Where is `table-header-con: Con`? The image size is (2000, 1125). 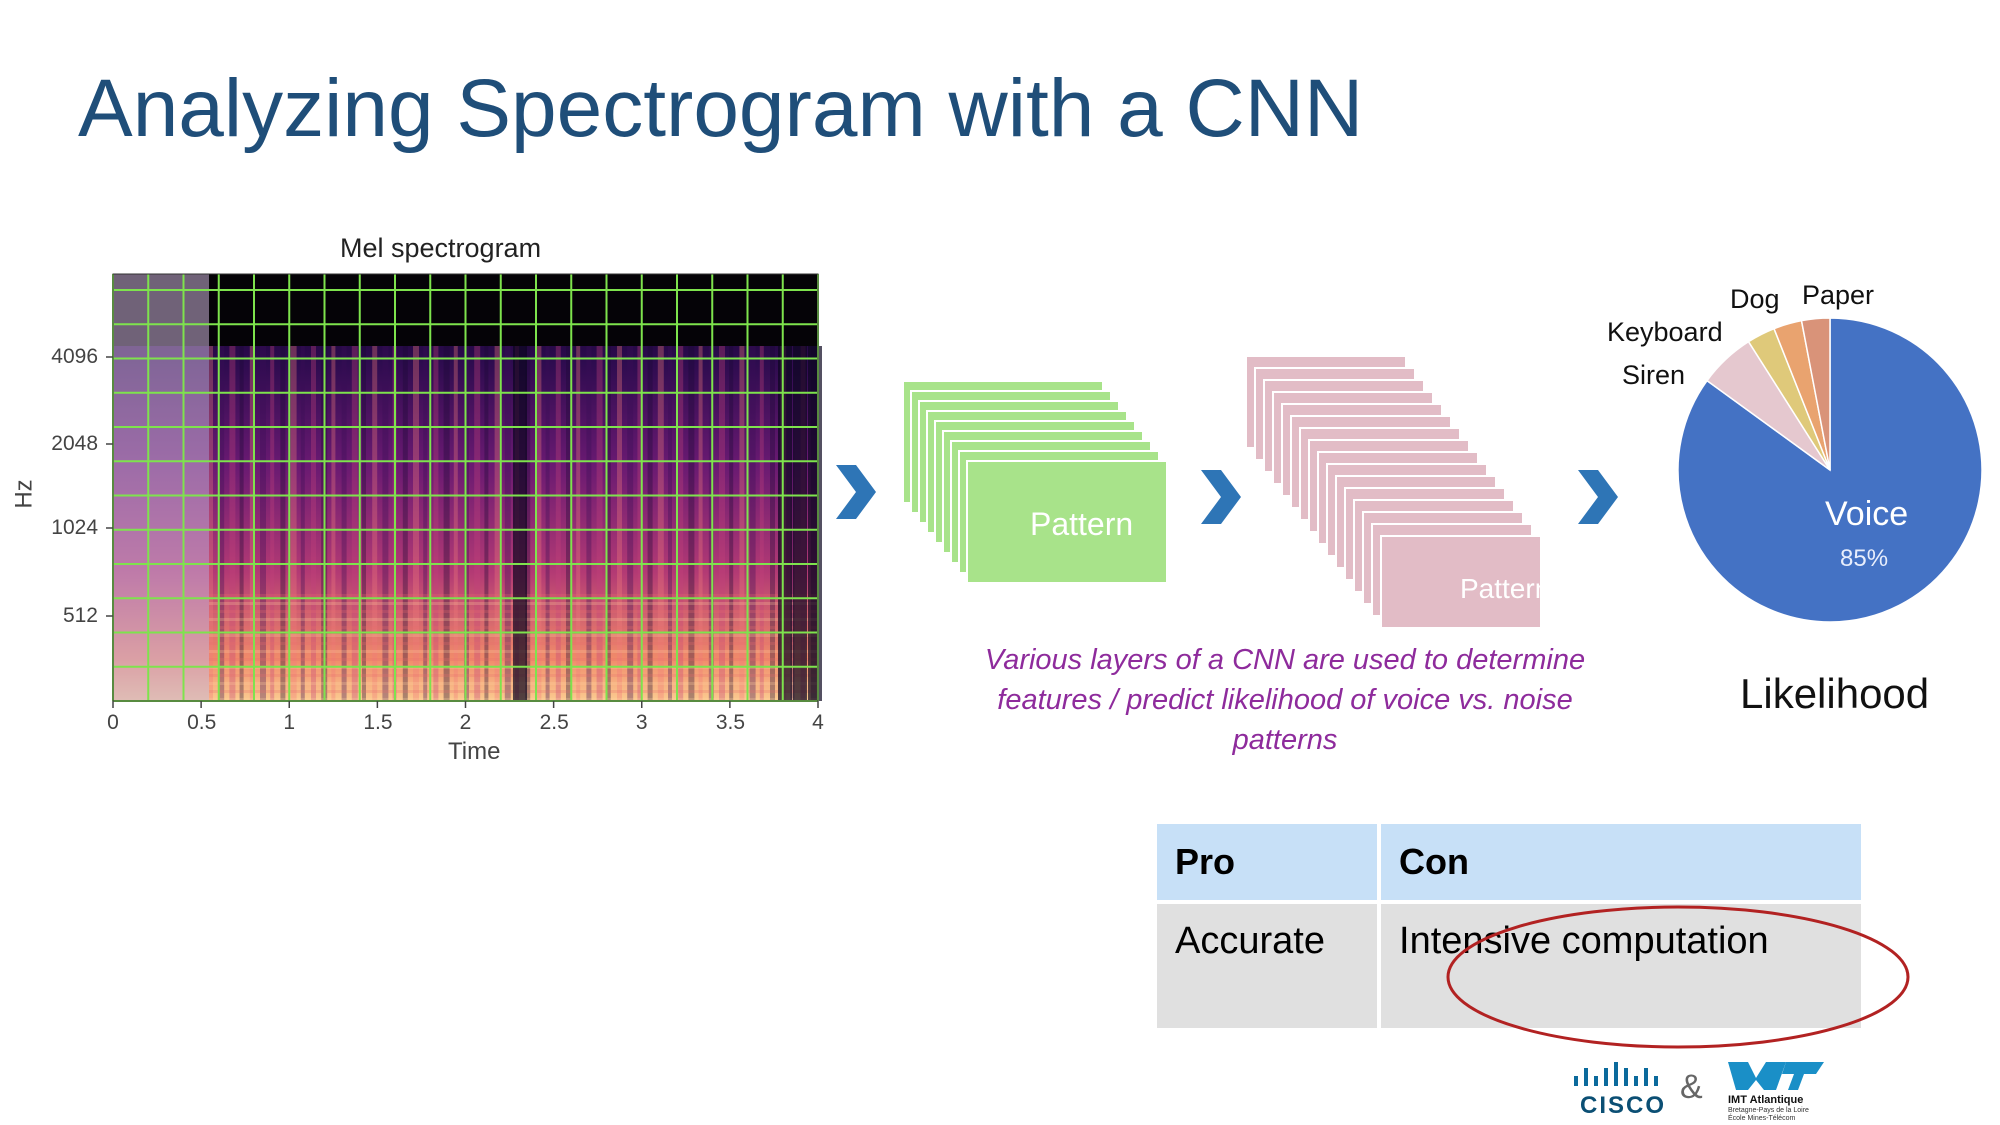
table-header-con: Con is located at coordinates (1621, 862).